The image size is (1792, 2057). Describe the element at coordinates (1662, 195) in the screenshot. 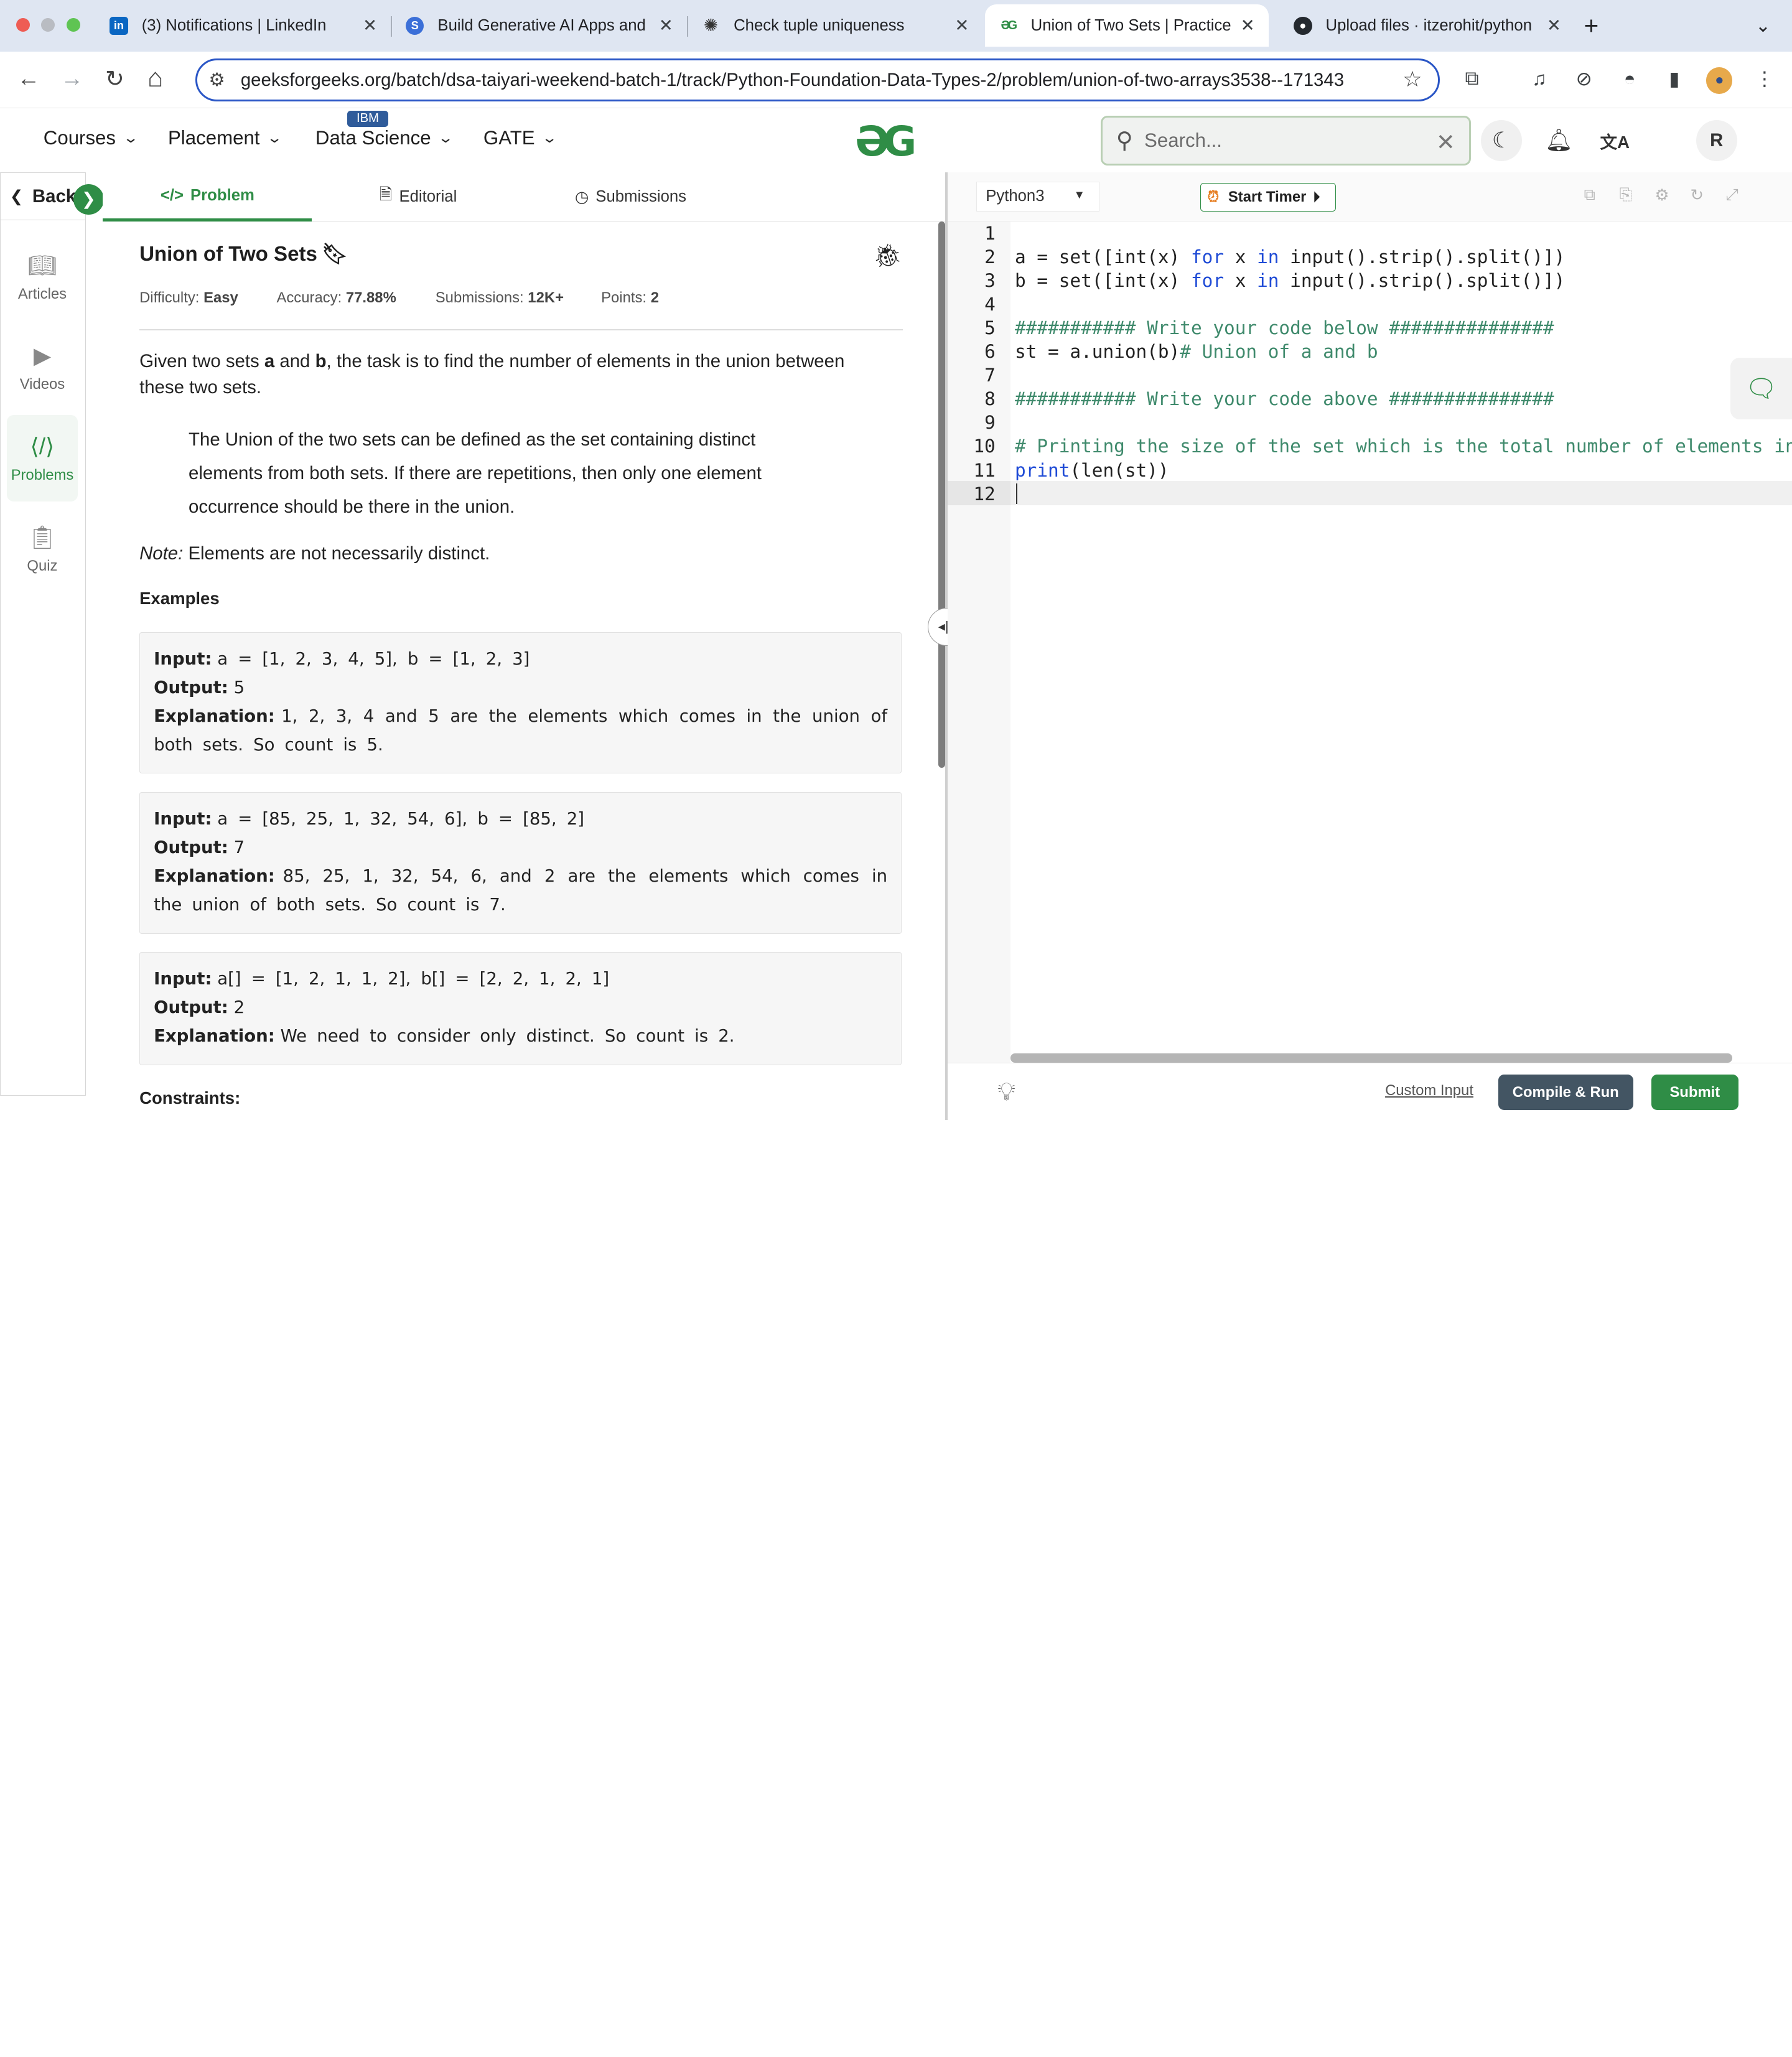

I see `settings-icon: ⚙` at that location.